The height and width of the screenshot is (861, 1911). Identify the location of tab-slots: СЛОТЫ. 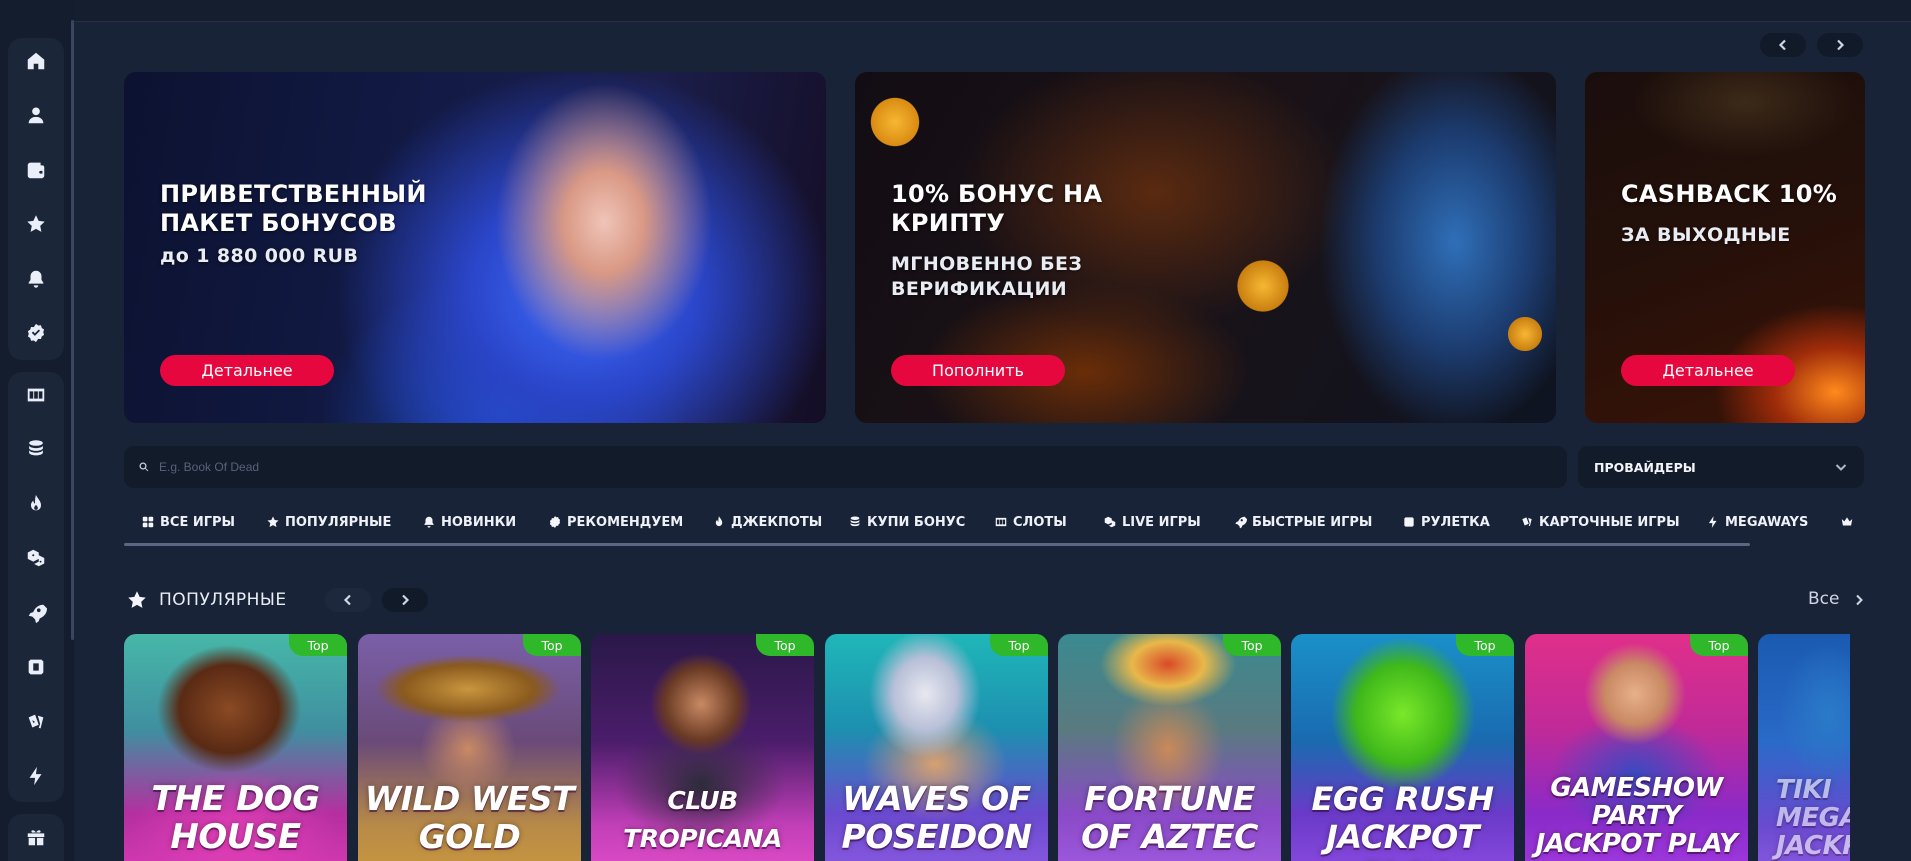
(1030, 522).